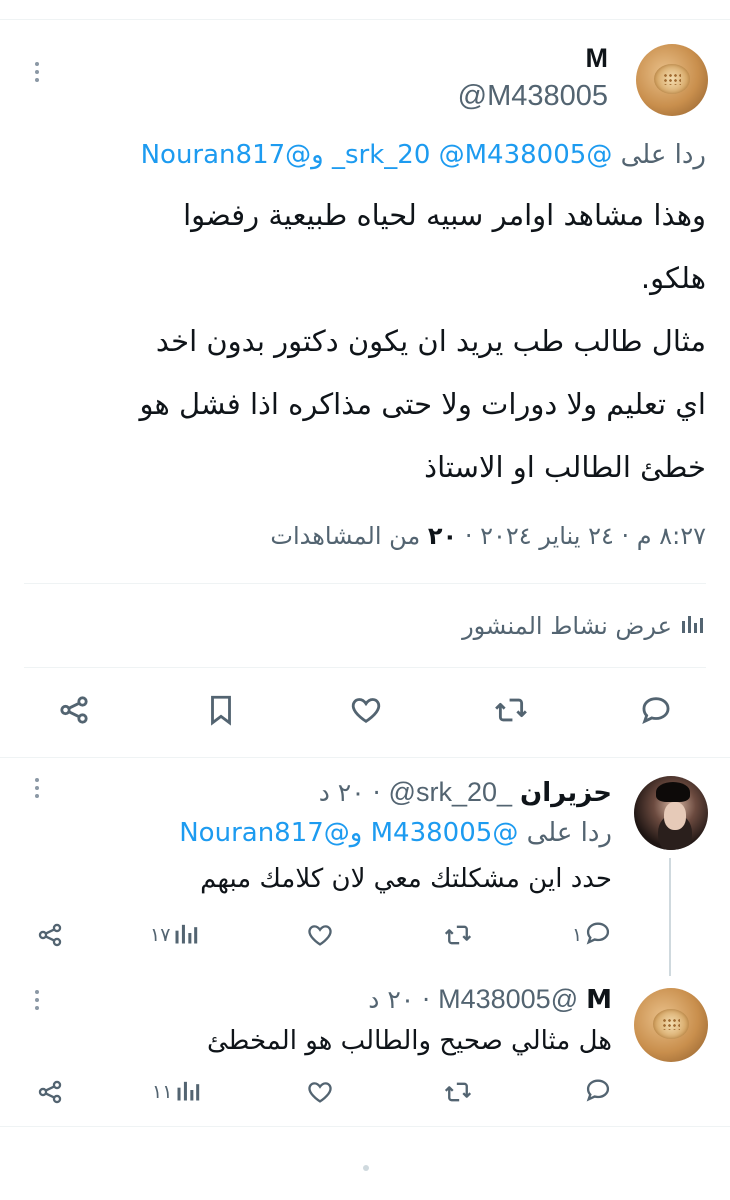 This screenshot has width=730, height=1200. I want to click on replying-to-handles: @srk_20 @M438005_ و@Nouran817, so click(377, 155).